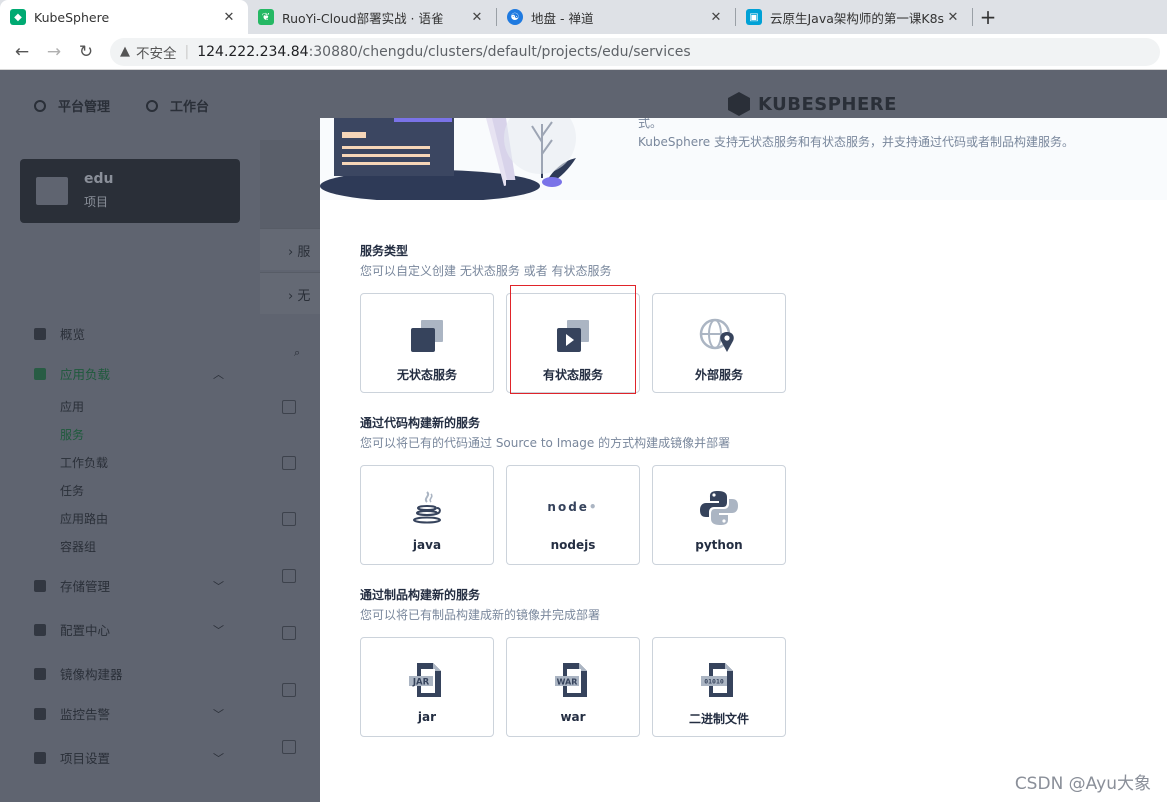  I want to click on arrow-left-icon: ←, so click(22, 51).